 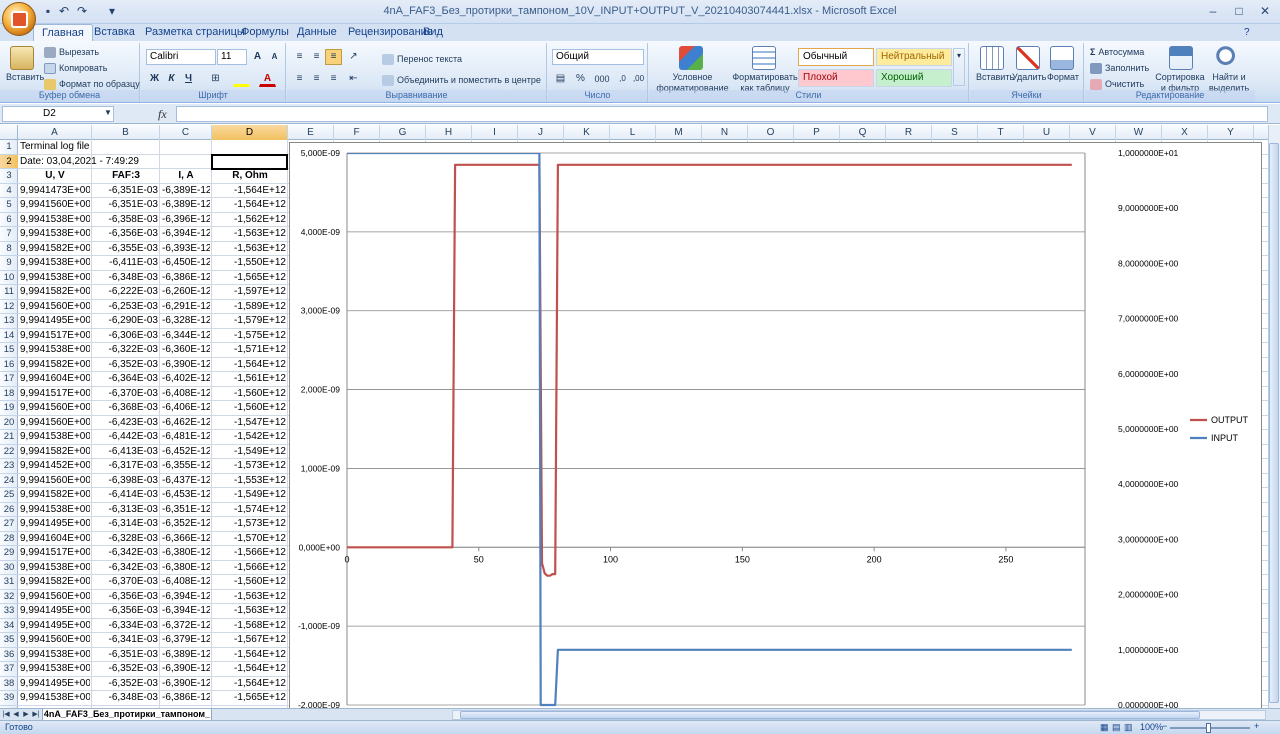 What do you see at coordinates (250, 132) in the screenshot?
I see `column-header-d: D` at bounding box center [250, 132].